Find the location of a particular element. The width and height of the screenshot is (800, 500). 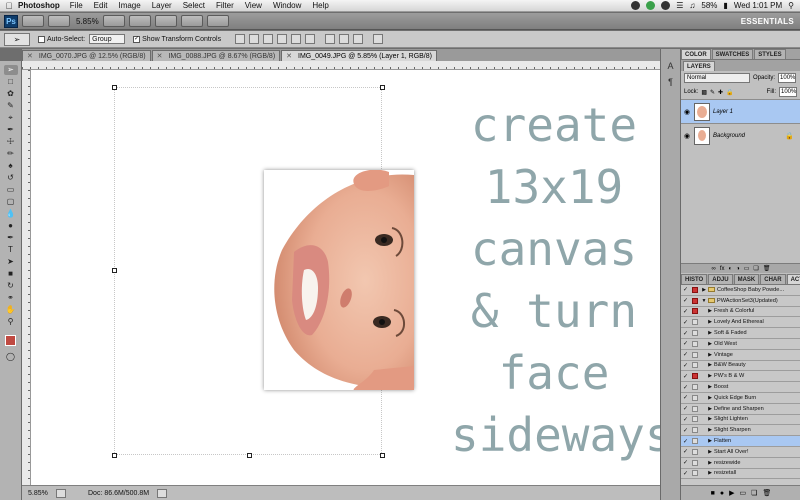

type-tool-icon: T is located at coordinates (11, 250).